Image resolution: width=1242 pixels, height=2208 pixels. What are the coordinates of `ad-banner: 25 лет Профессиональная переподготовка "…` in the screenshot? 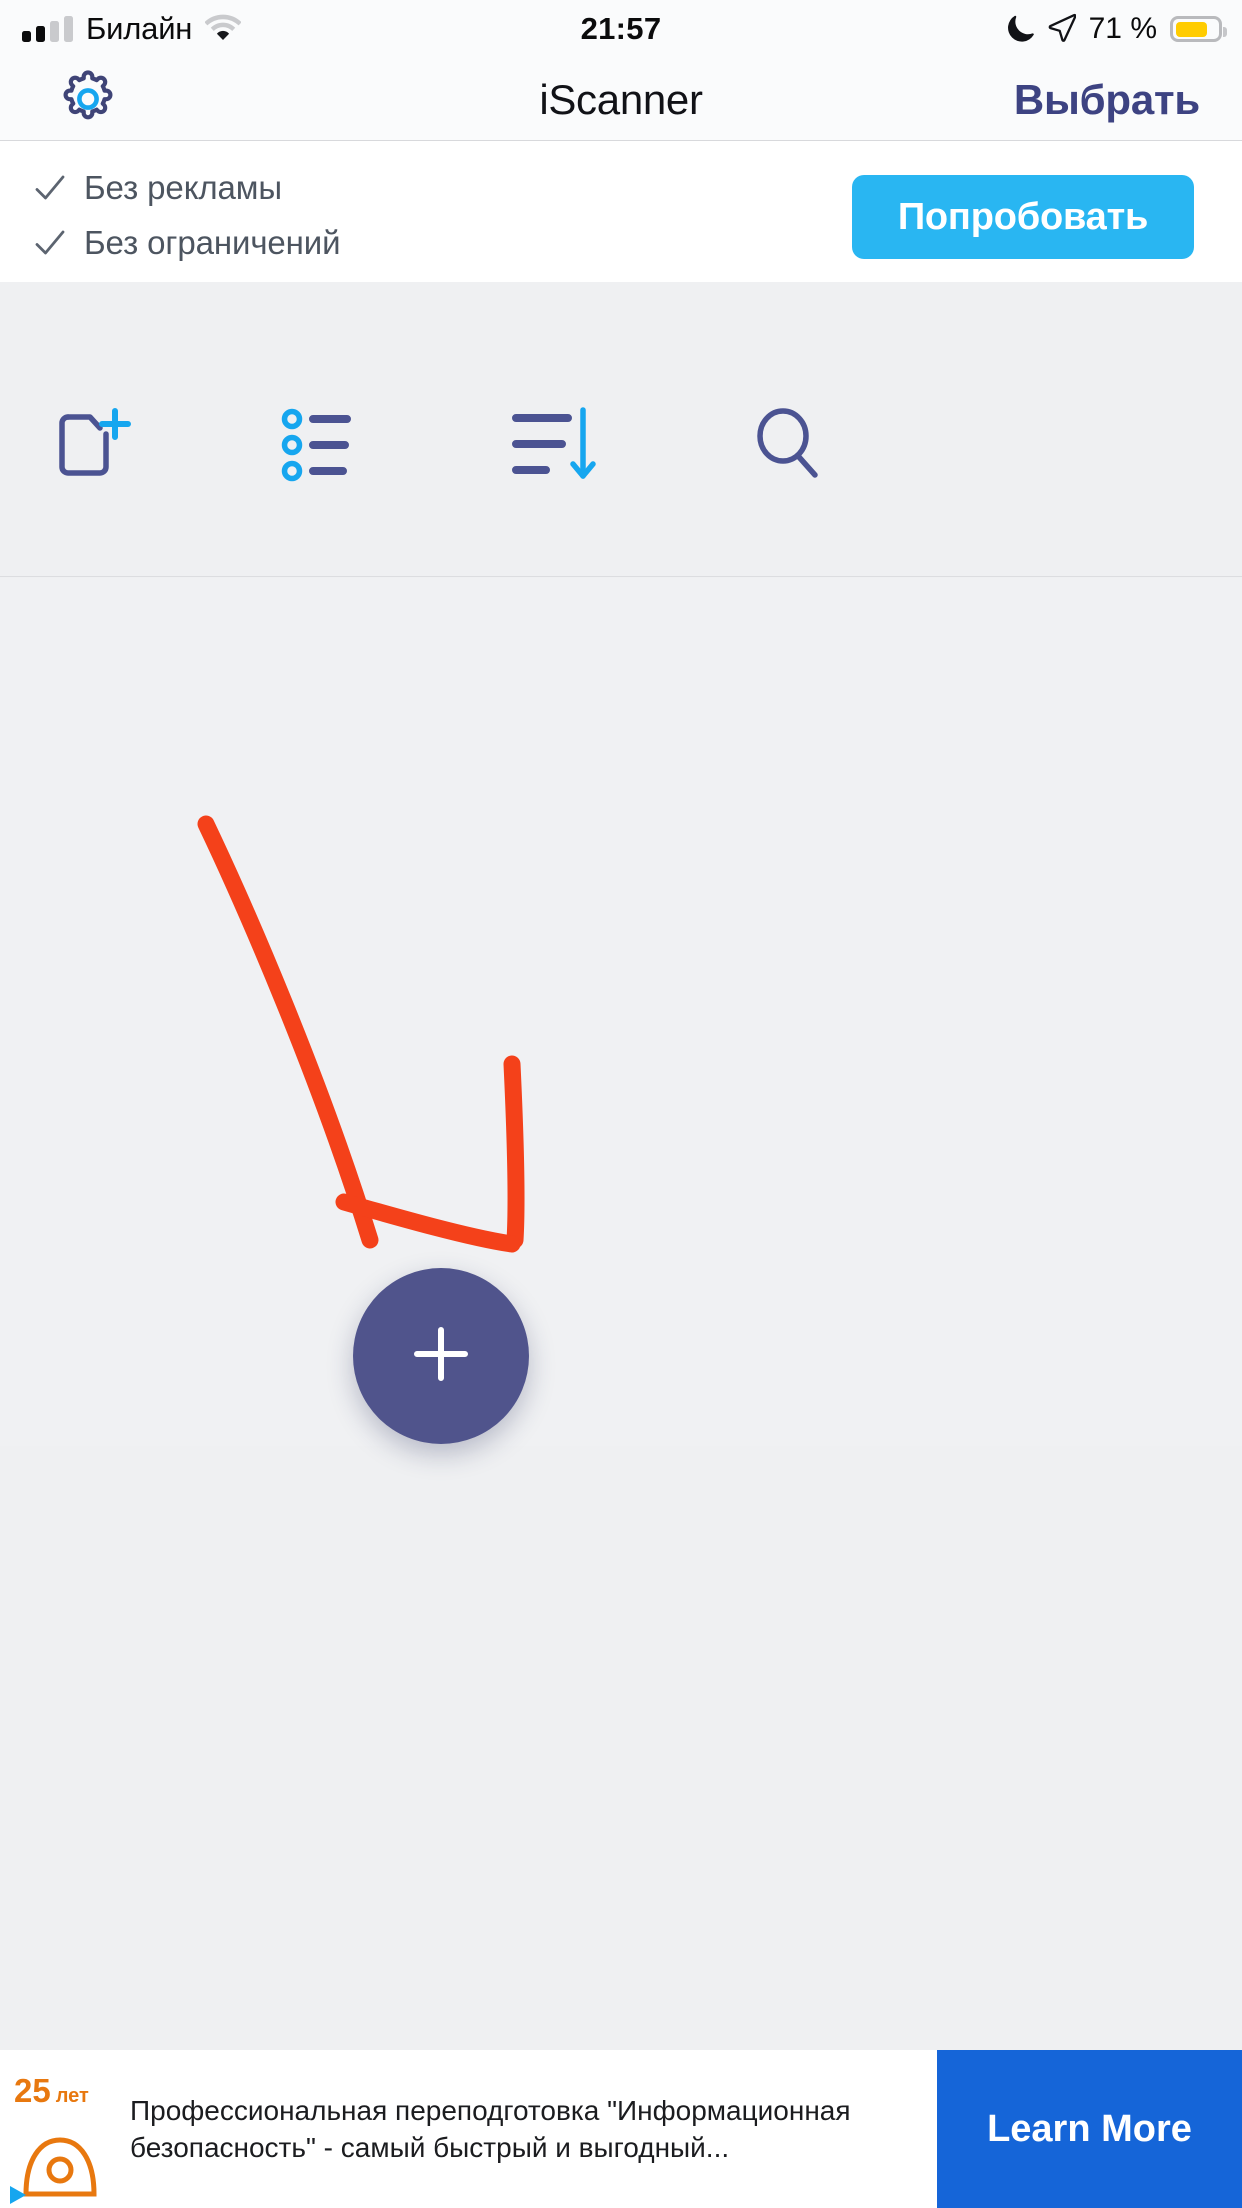 It's located at (621, 2129).